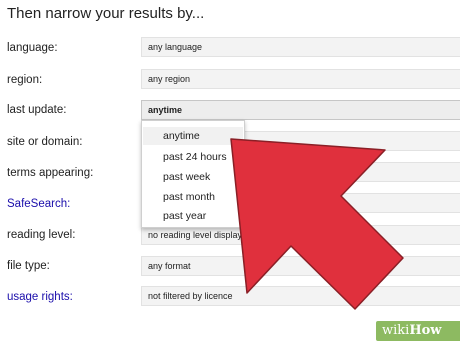 Image resolution: width=460 pixels, height=345 pixels. Describe the element at coordinates (300, 79) in the screenshot. I see `region-select: any region` at that location.